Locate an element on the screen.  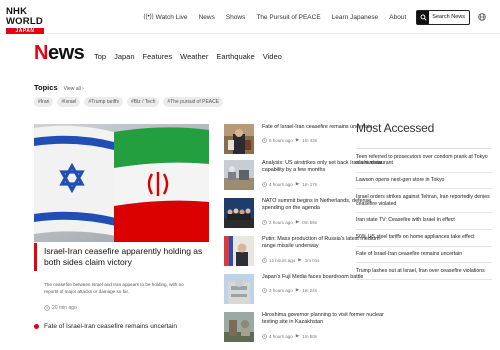
nav-about: About is located at coordinates (397, 17).